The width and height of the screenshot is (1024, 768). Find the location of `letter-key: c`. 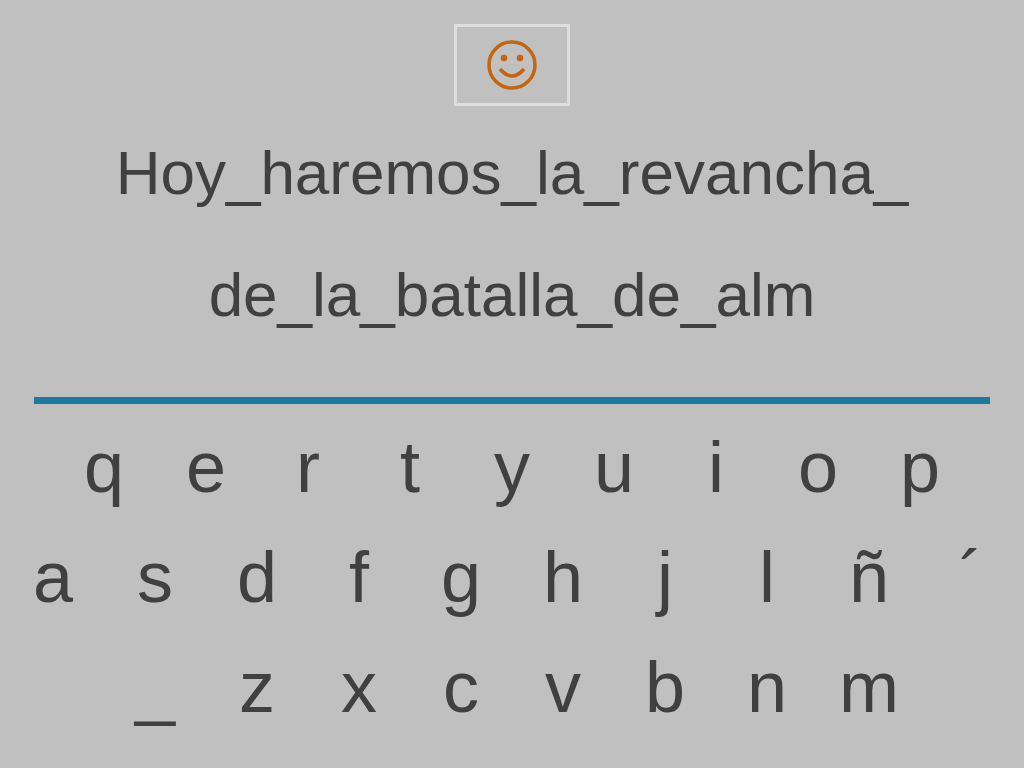

letter-key: c is located at coordinates (461, 687).